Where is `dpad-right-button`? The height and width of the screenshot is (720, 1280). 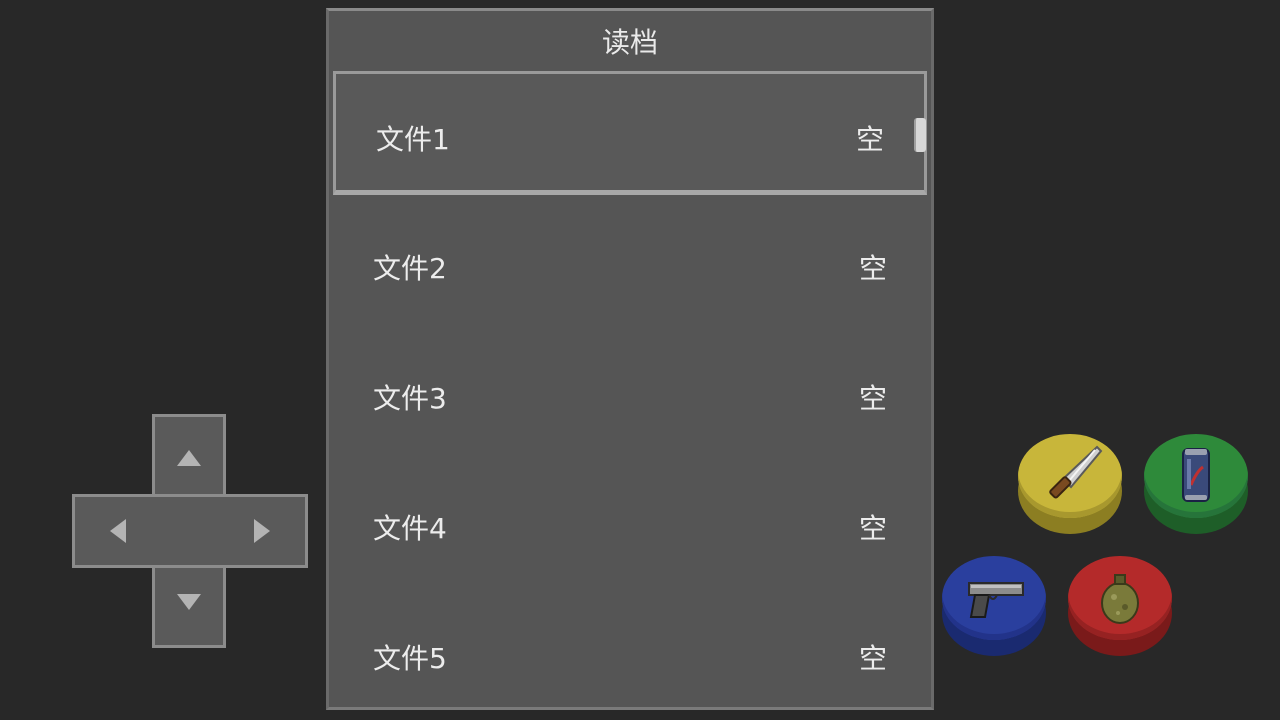
dpad-right-button is located at coordinates (262, 531).